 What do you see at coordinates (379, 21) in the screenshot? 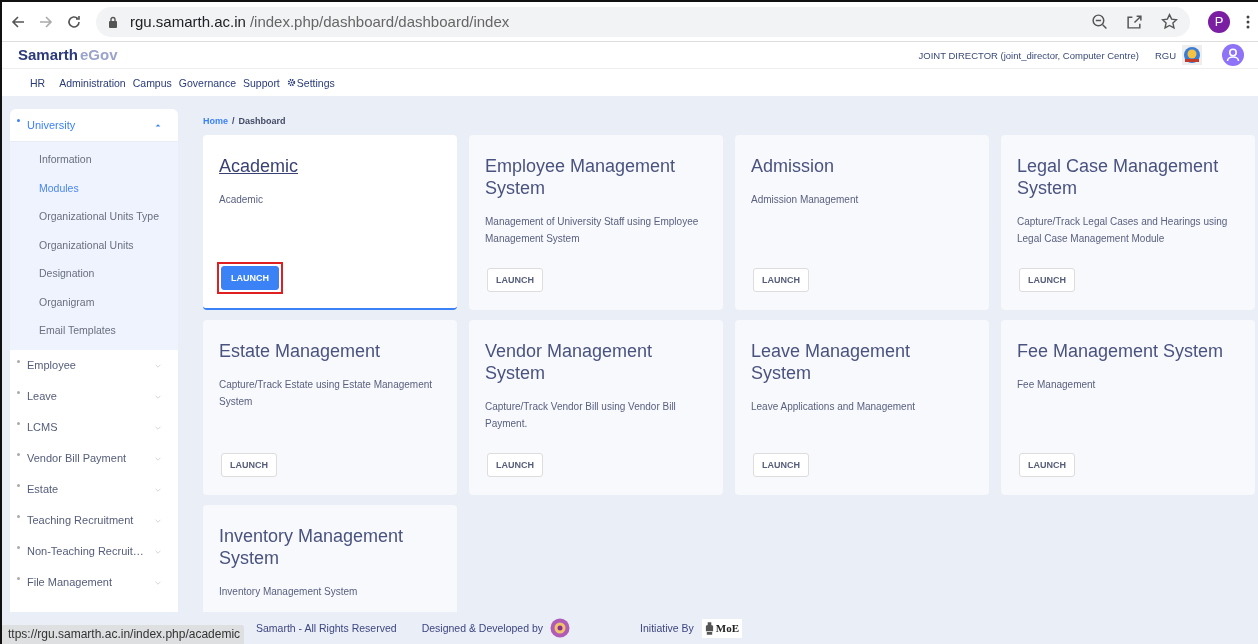
I see `url-path: /index.php/dashboard/dashboard/index` at bounding box center [379, 21].